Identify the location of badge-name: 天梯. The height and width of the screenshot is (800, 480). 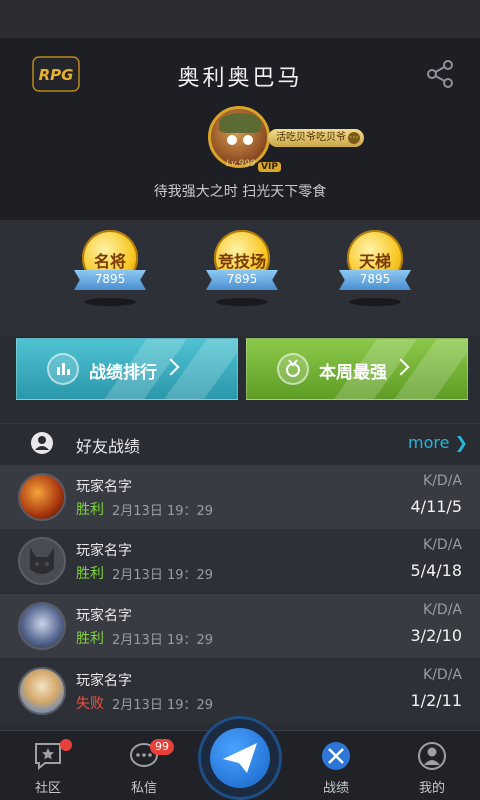
(374, 261).